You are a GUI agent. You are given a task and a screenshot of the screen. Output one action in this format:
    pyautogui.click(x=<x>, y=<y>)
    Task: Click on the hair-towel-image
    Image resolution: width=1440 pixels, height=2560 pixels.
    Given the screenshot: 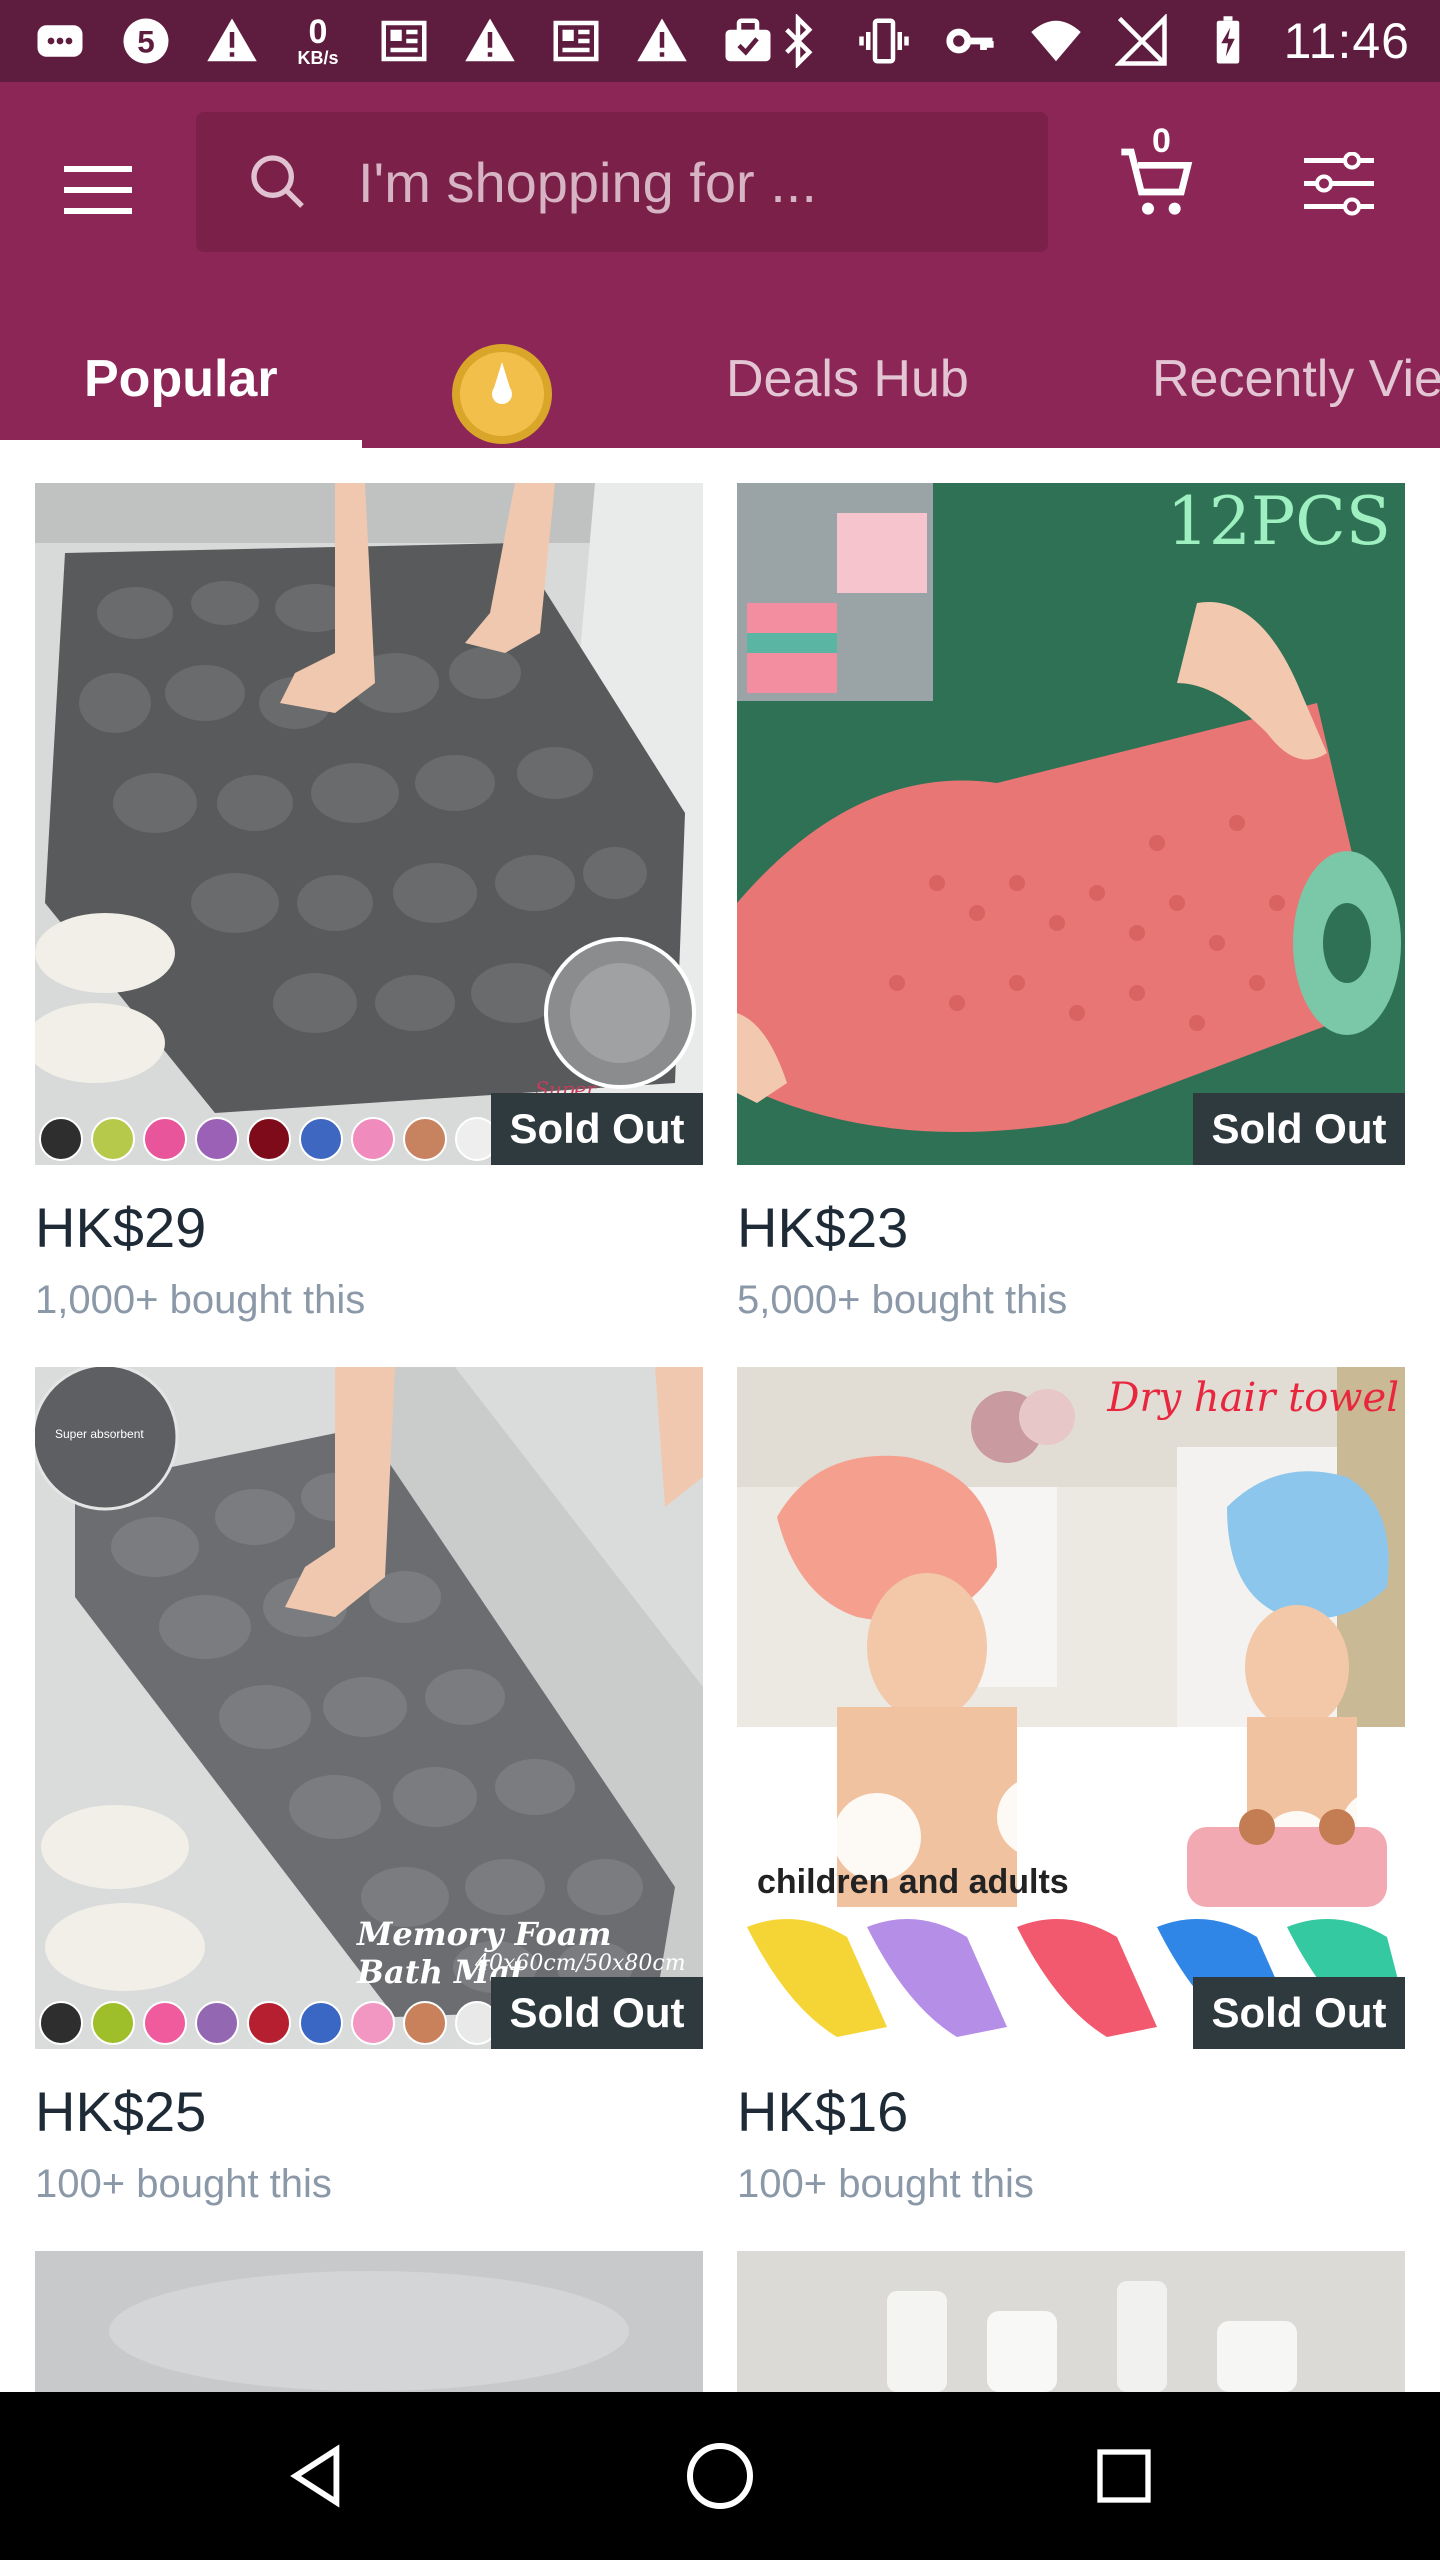 What is the action you would take?
    pyautogui.click(x=1071, y=1708)
    